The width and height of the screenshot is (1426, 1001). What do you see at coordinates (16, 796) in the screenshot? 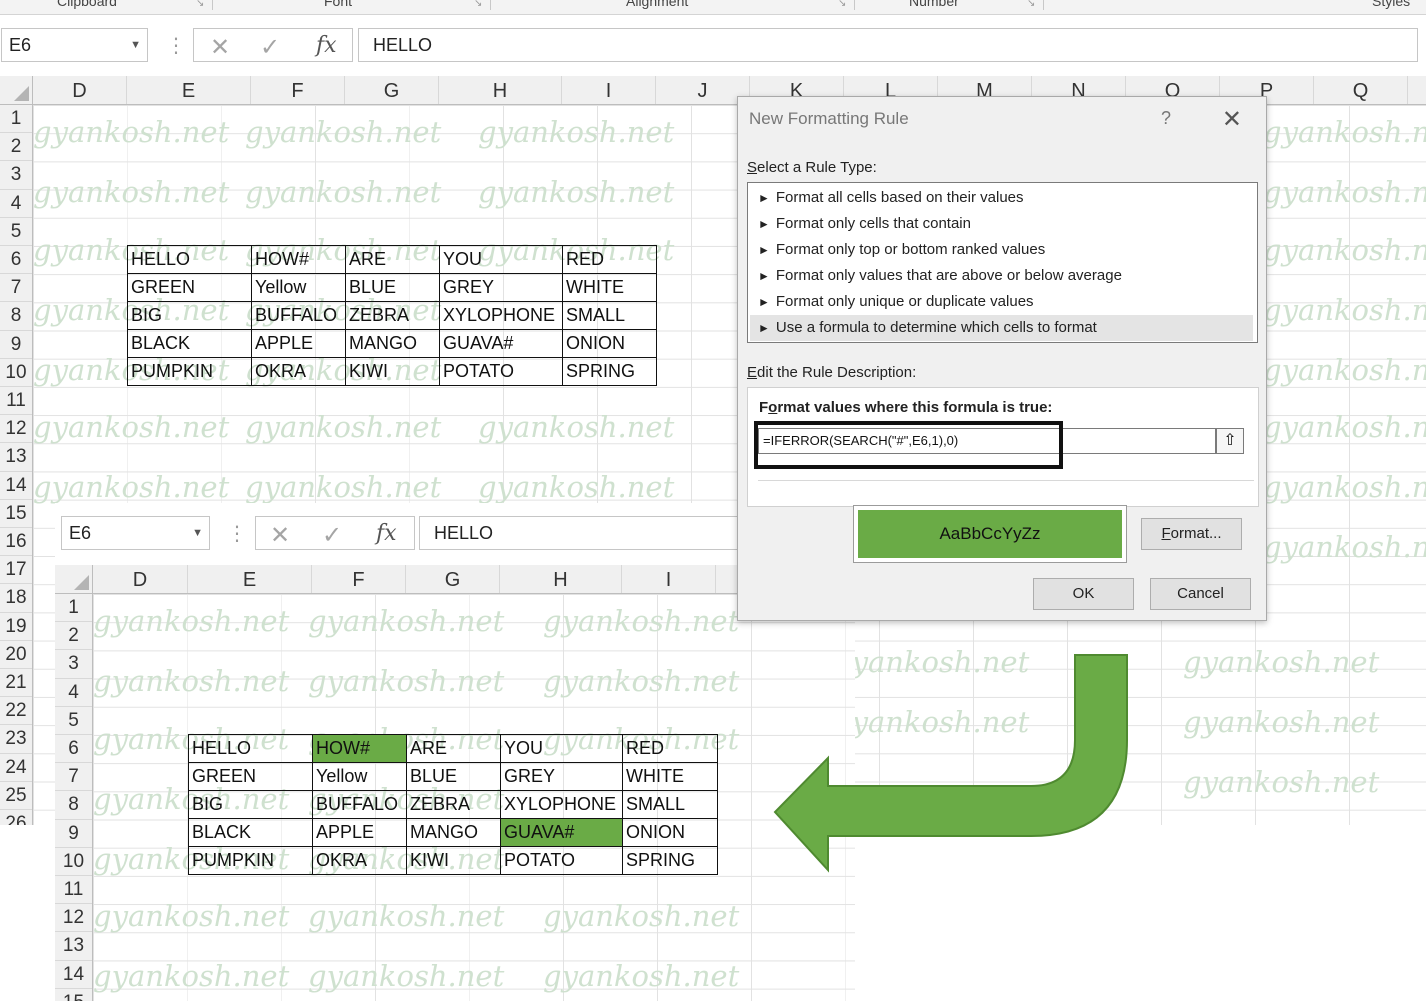
I see `row-header: 25` at bounding box center [16, 796].